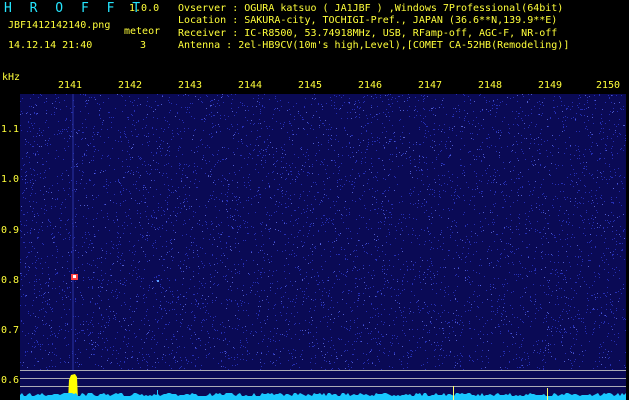 The image size is (629, 400). I want to click on app-title: H R O F F T, so click(75, 8).